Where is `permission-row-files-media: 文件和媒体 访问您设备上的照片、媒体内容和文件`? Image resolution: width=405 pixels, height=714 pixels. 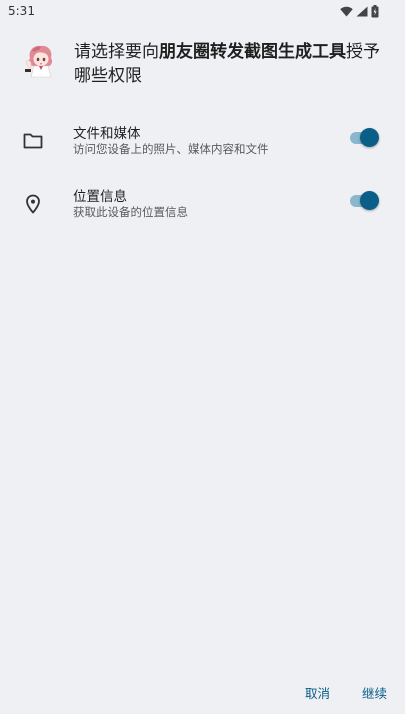
permission-row-files-media: 文件和媒体 访问您设备上的照片、媒体内容和文件 is located at coordinates (202, 142).